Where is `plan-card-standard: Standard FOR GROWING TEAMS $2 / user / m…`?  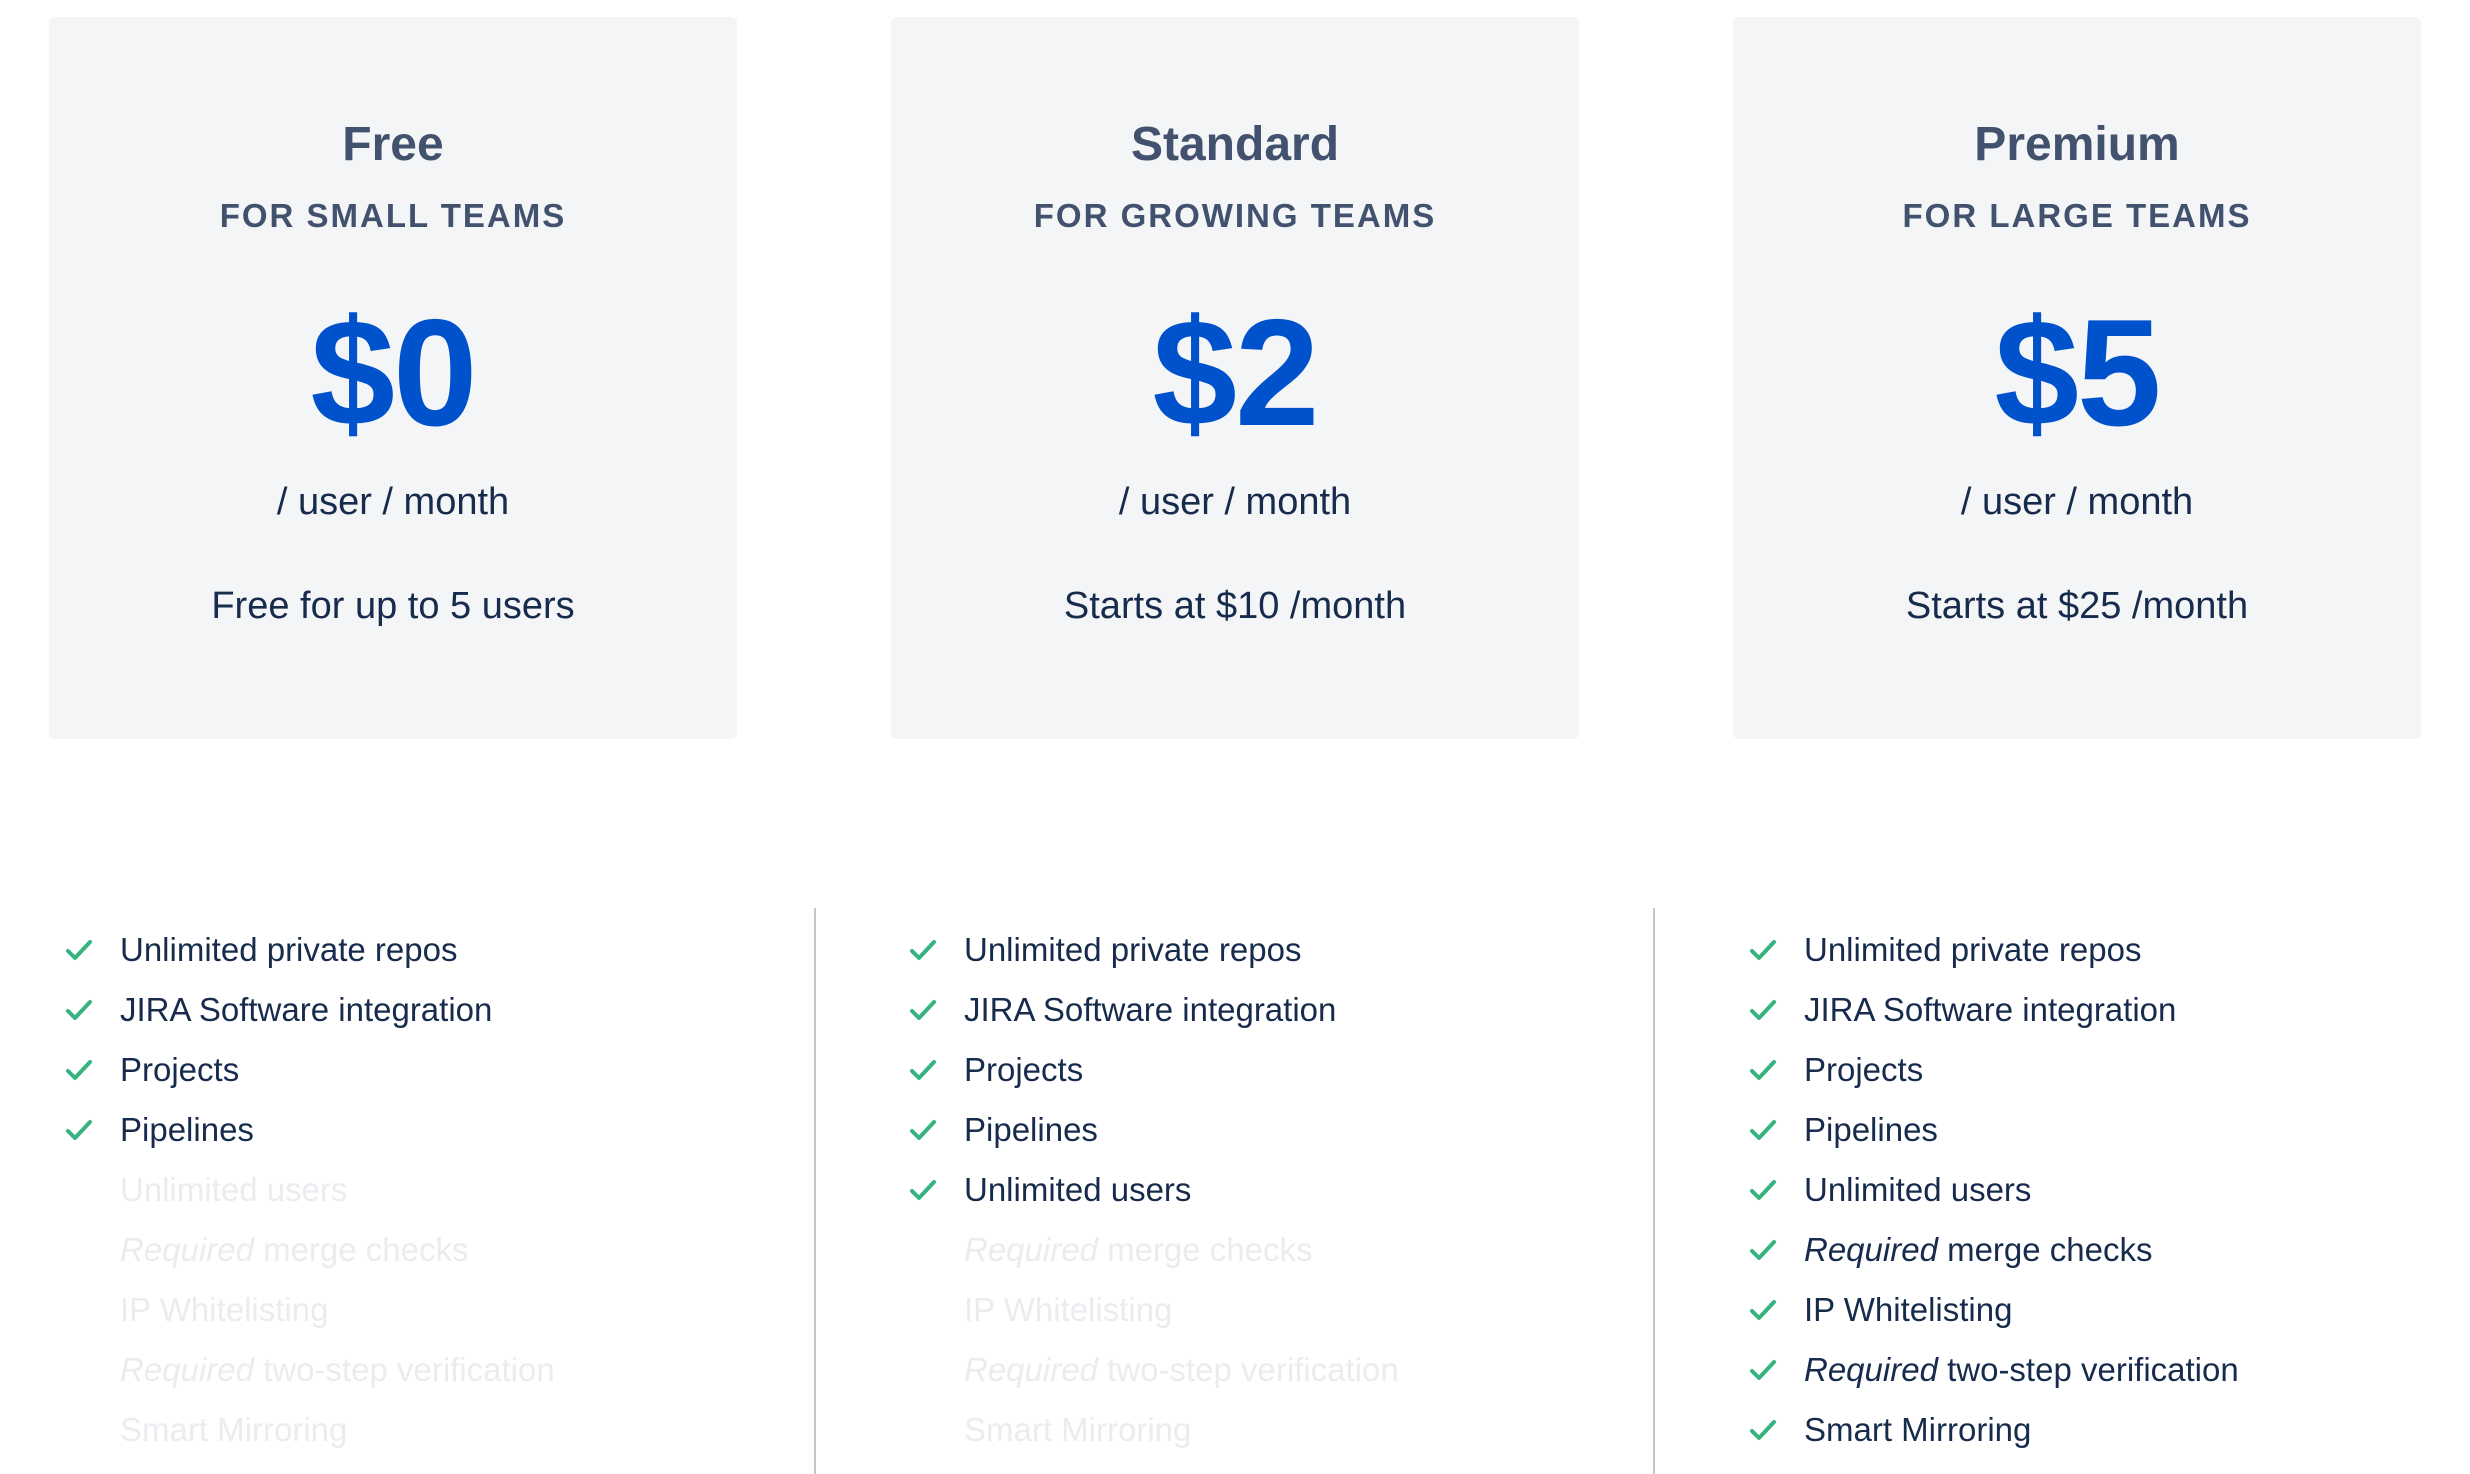 plan-card-standard: Standard FOR GROWING TEAMS $2 / user / m… is located at coordinates (1235, 378).